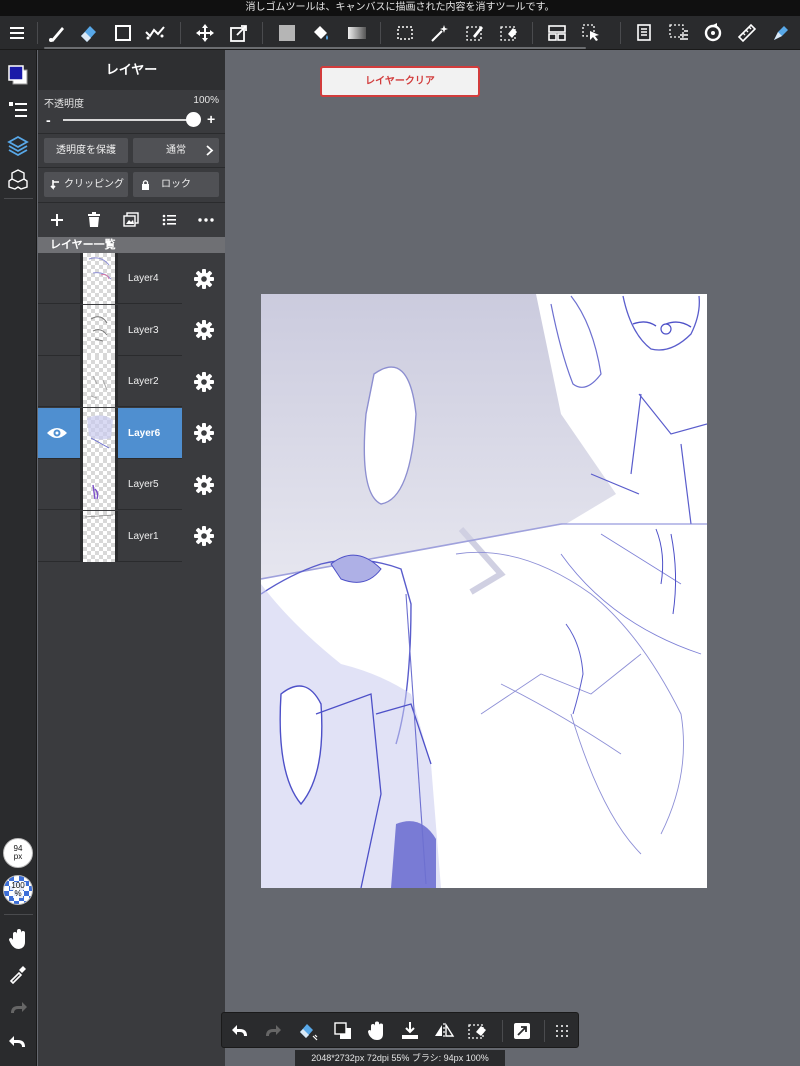  Describe the element at coordinates (18, 179) in the screenshot. I see `3d-material-icon` at that location.